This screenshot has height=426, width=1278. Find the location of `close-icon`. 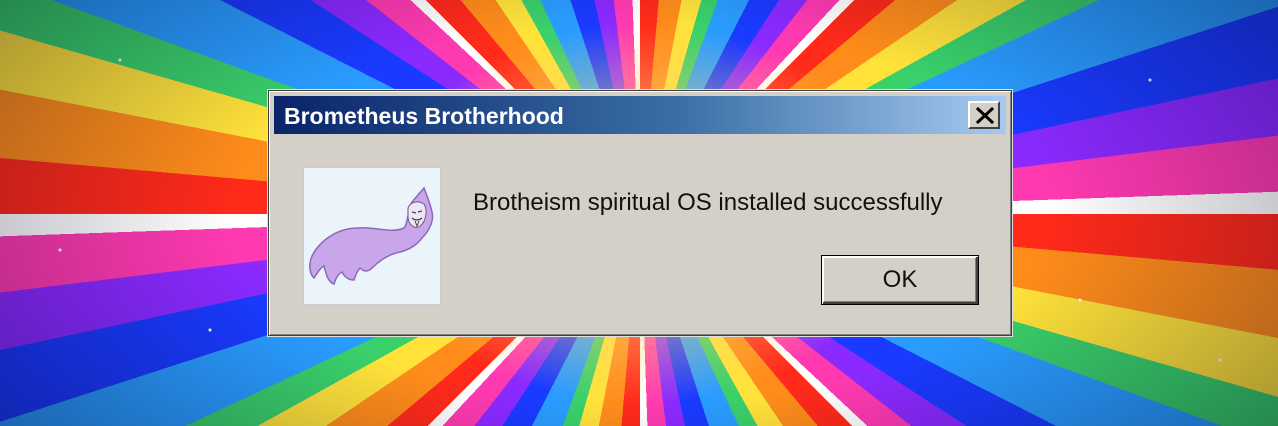

close-icon is located at coordinates (985, 115).